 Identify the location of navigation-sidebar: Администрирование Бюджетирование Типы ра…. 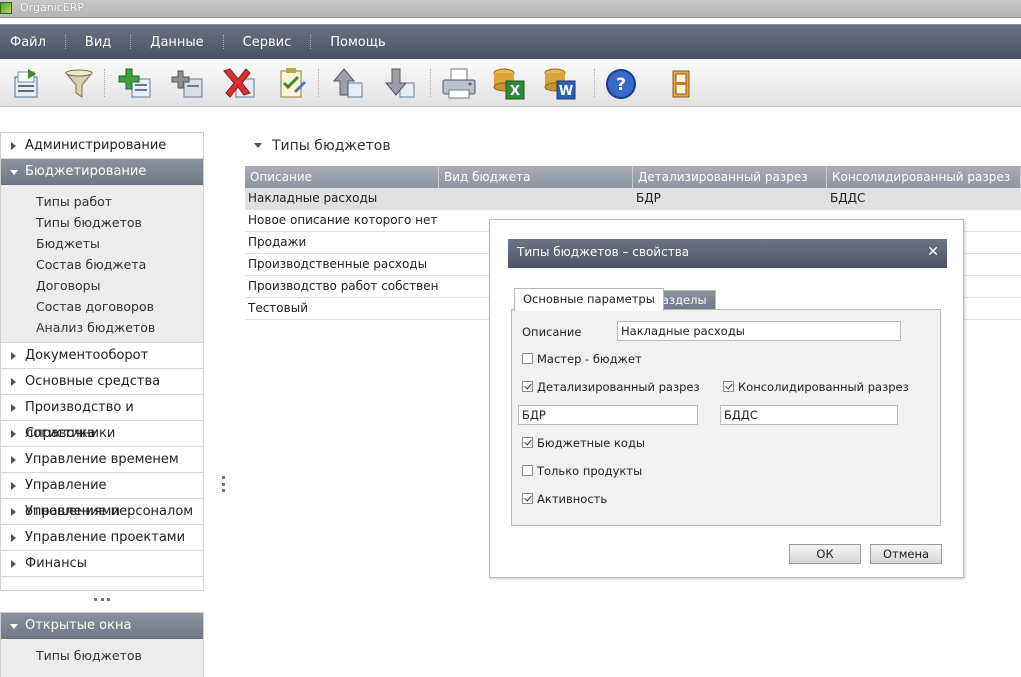
(102, 361).